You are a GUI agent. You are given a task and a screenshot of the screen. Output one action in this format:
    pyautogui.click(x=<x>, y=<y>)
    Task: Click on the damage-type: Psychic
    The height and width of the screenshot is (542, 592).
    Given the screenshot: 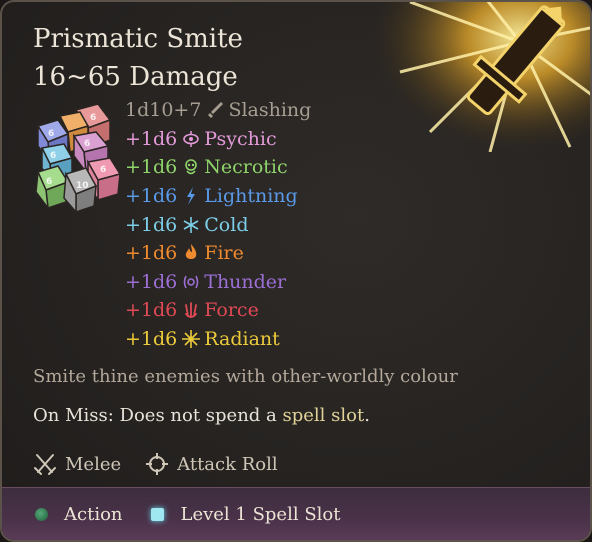 What is the action you would take?
    pyautogui.click(x=240, y=138)
    